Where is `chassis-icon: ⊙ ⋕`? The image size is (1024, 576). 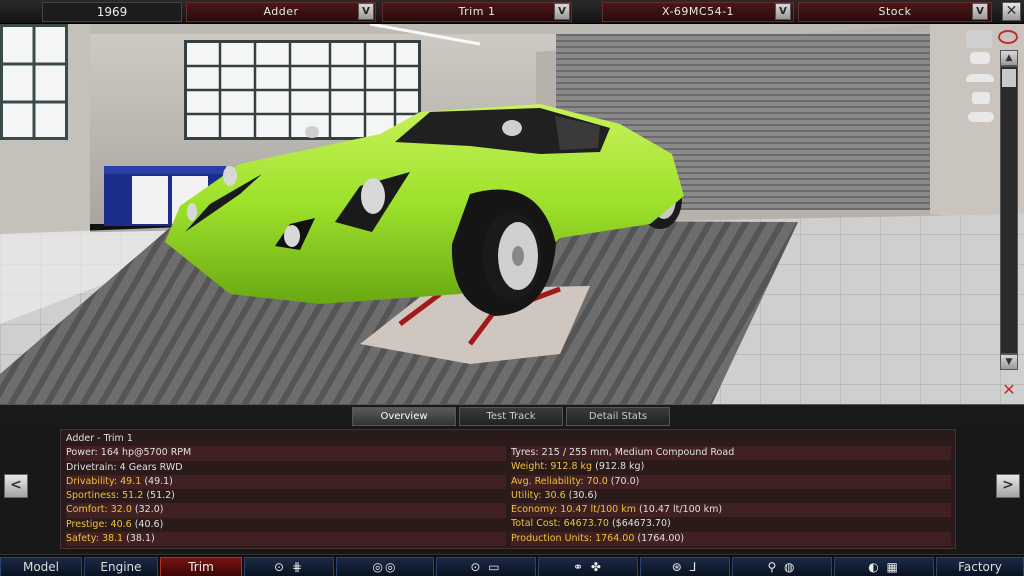
chassis-icon: ⊙ ⋕ is located at coordinates (289, 567).